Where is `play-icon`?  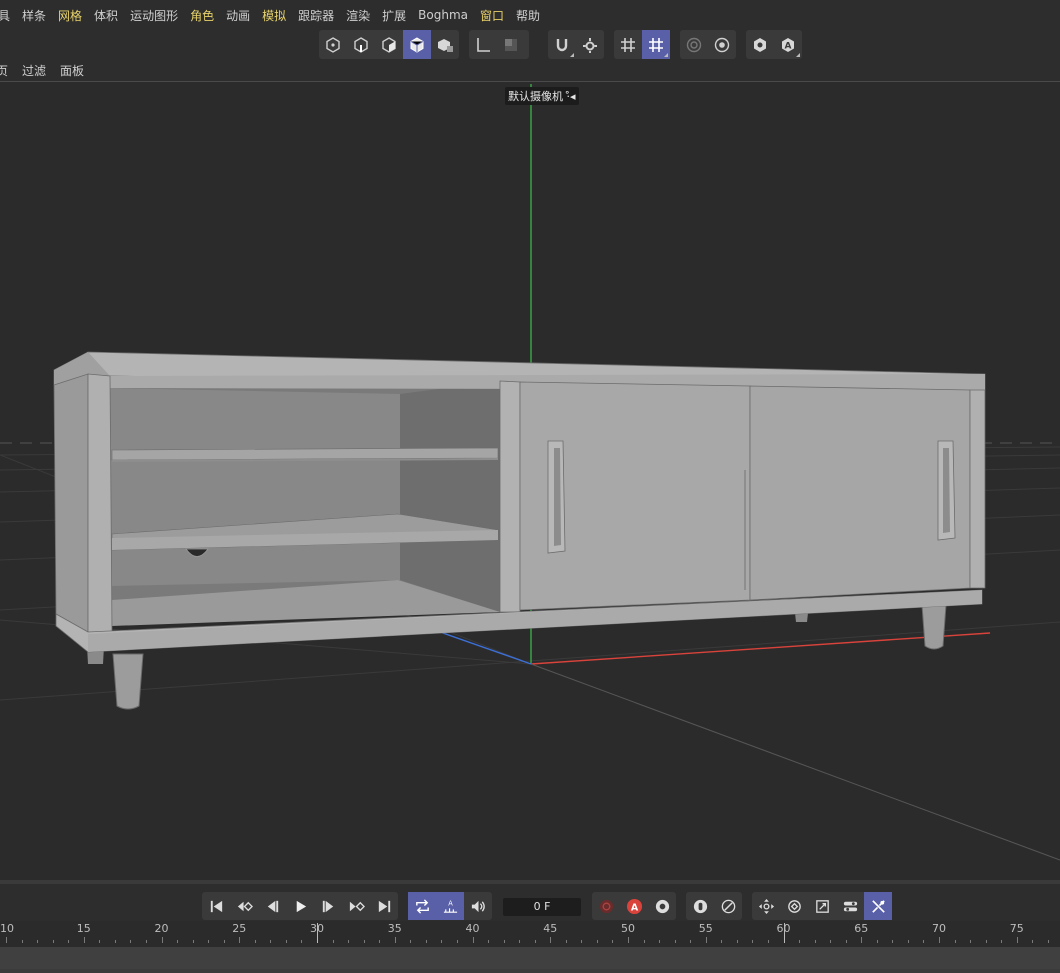
play-icon is located at coordinates (300, 906).